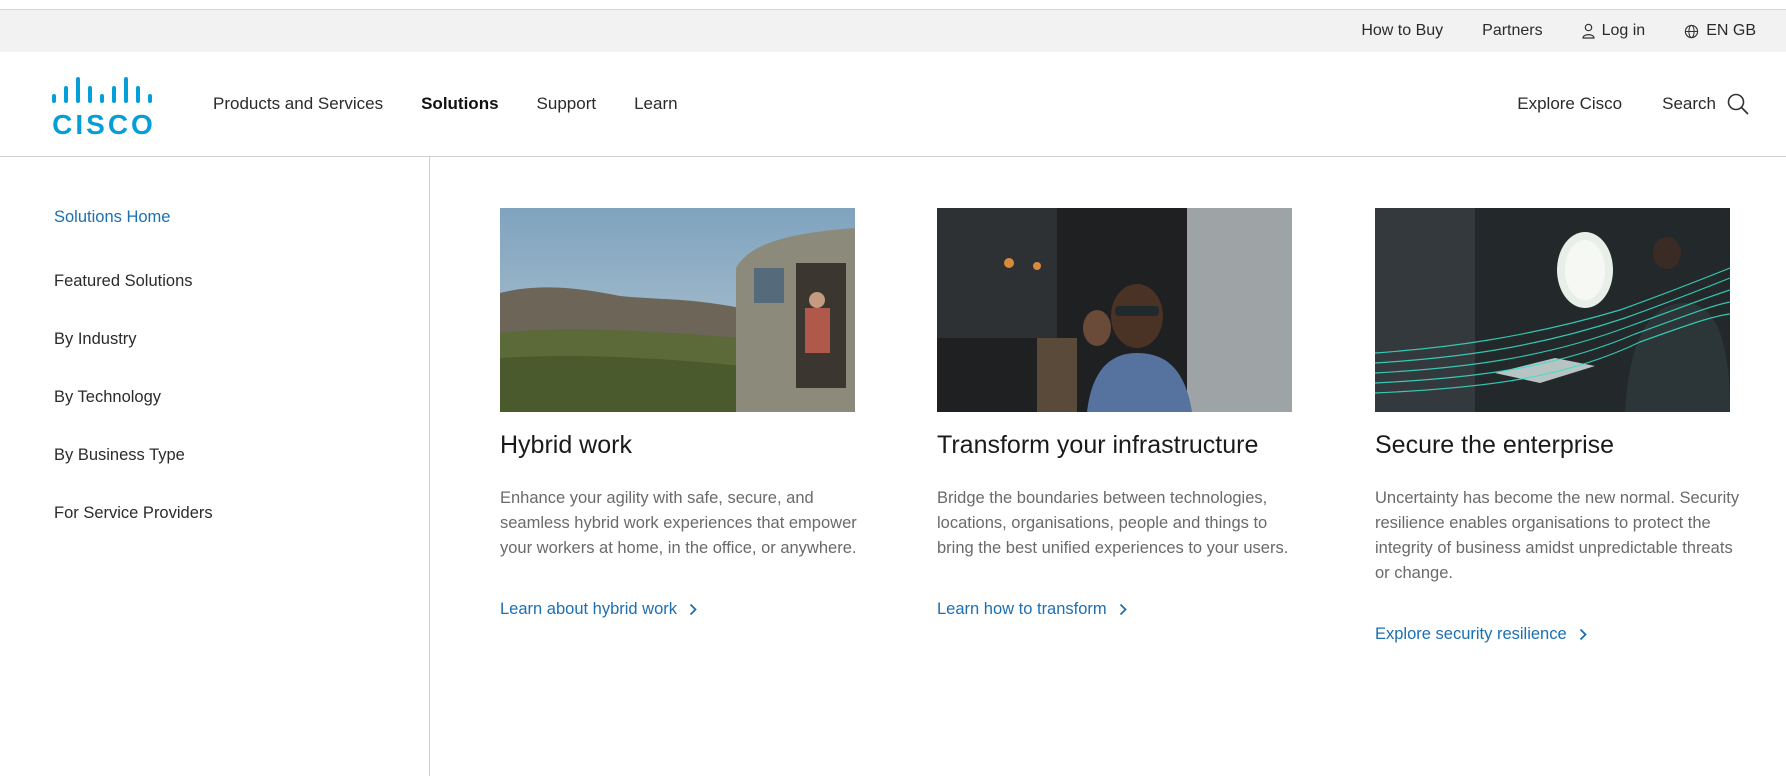 The width and height of the screenshot is (1786, 776). Describe the element at coordinates (1471, 634) in the screenshot. I see `cta-label: Explore security resilience` at that location.